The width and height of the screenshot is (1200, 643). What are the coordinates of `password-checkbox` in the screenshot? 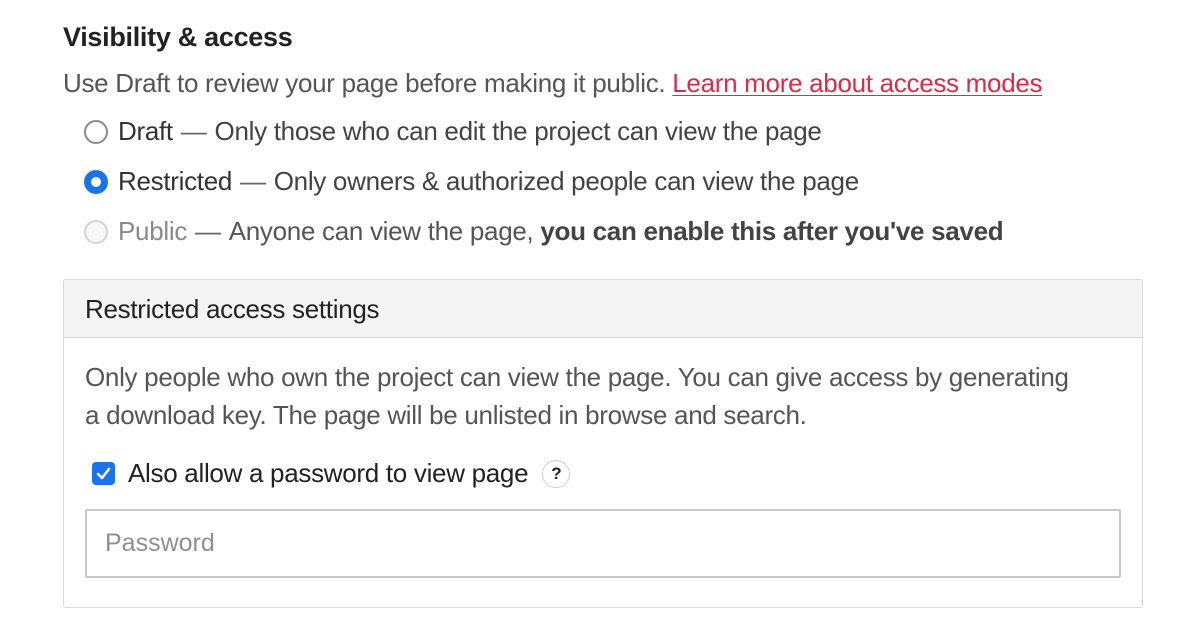 It's located at (103, 473).